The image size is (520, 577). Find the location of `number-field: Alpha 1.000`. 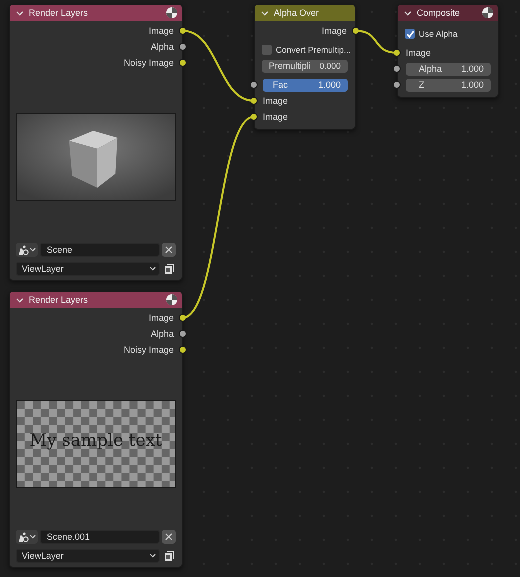

number-field: Alpha 1.000 is located at coordinates (448, 69).